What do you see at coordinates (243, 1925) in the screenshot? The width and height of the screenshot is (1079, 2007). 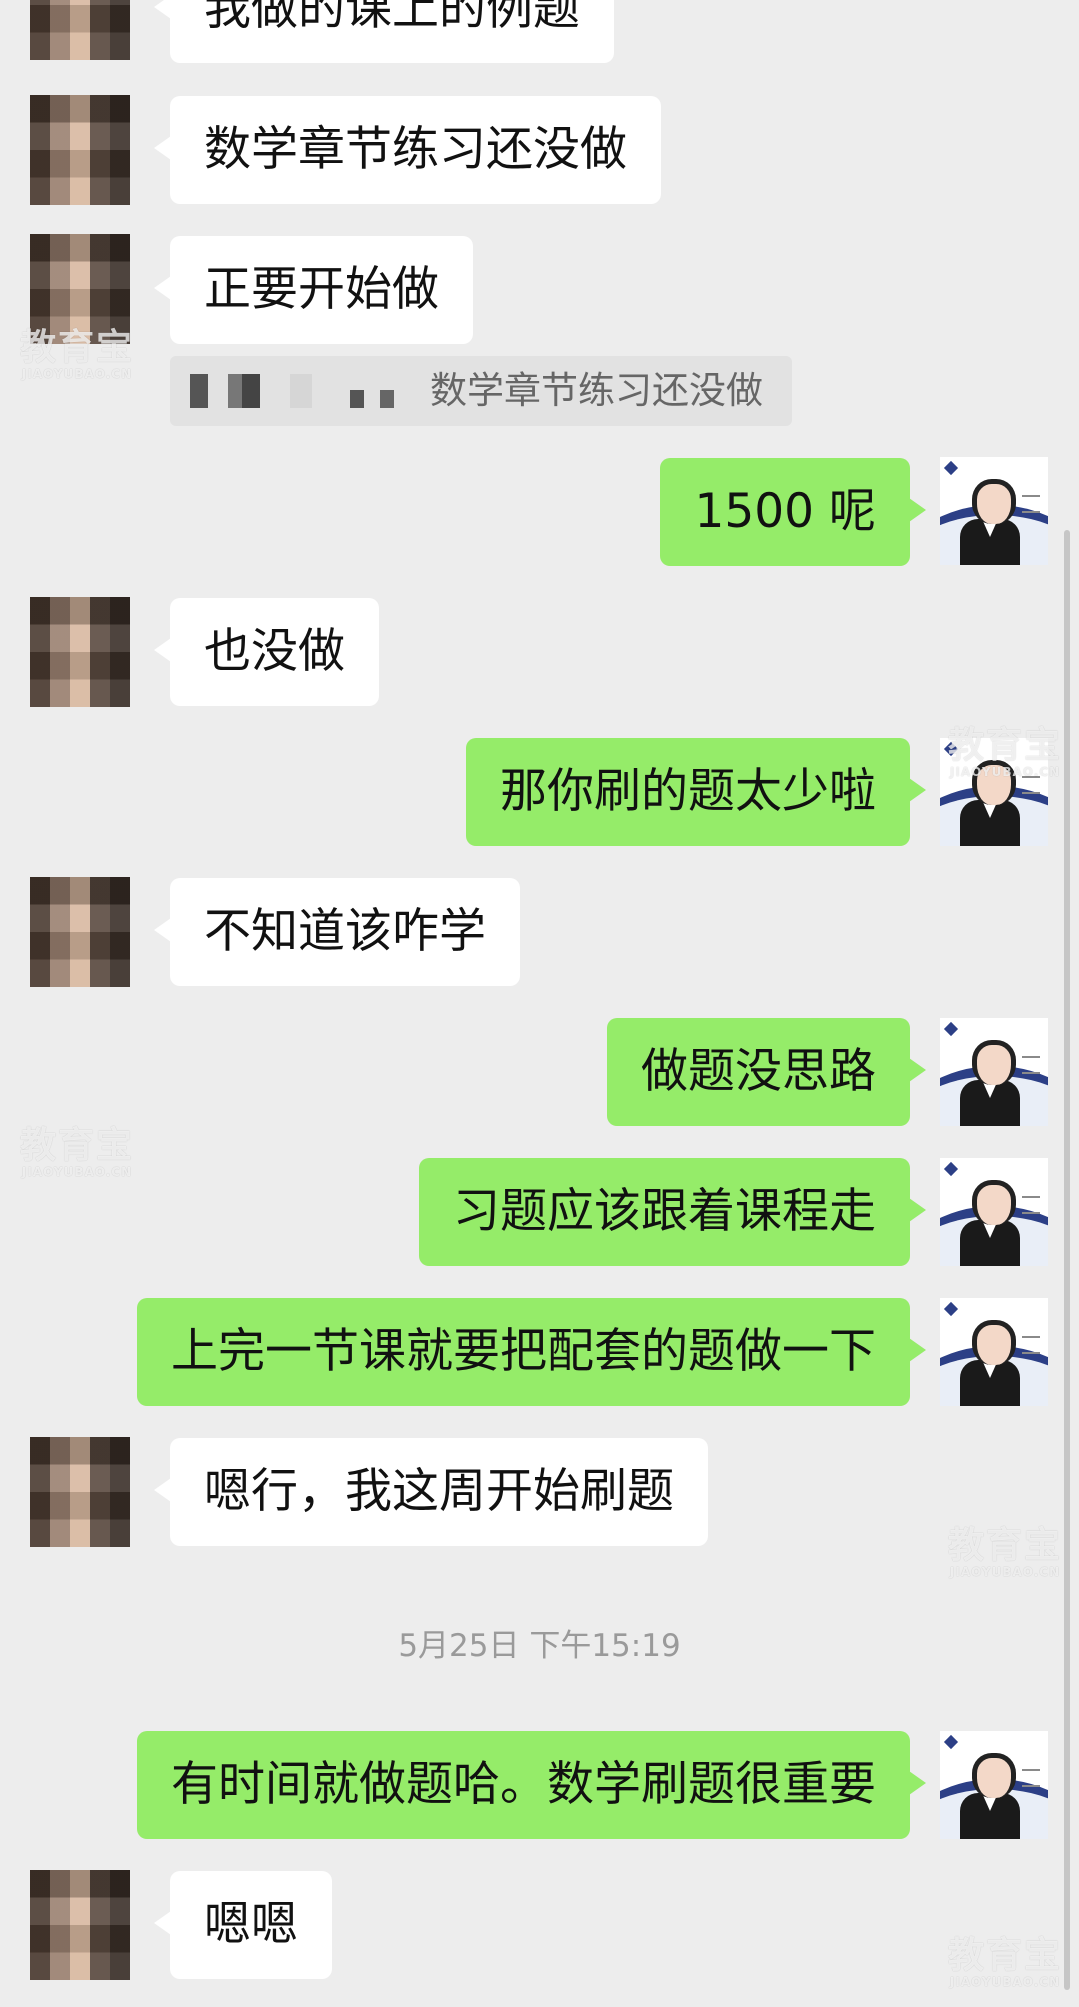 I see `message-bubble-received: 嗯嗯` at bounding box center [243, 1925].